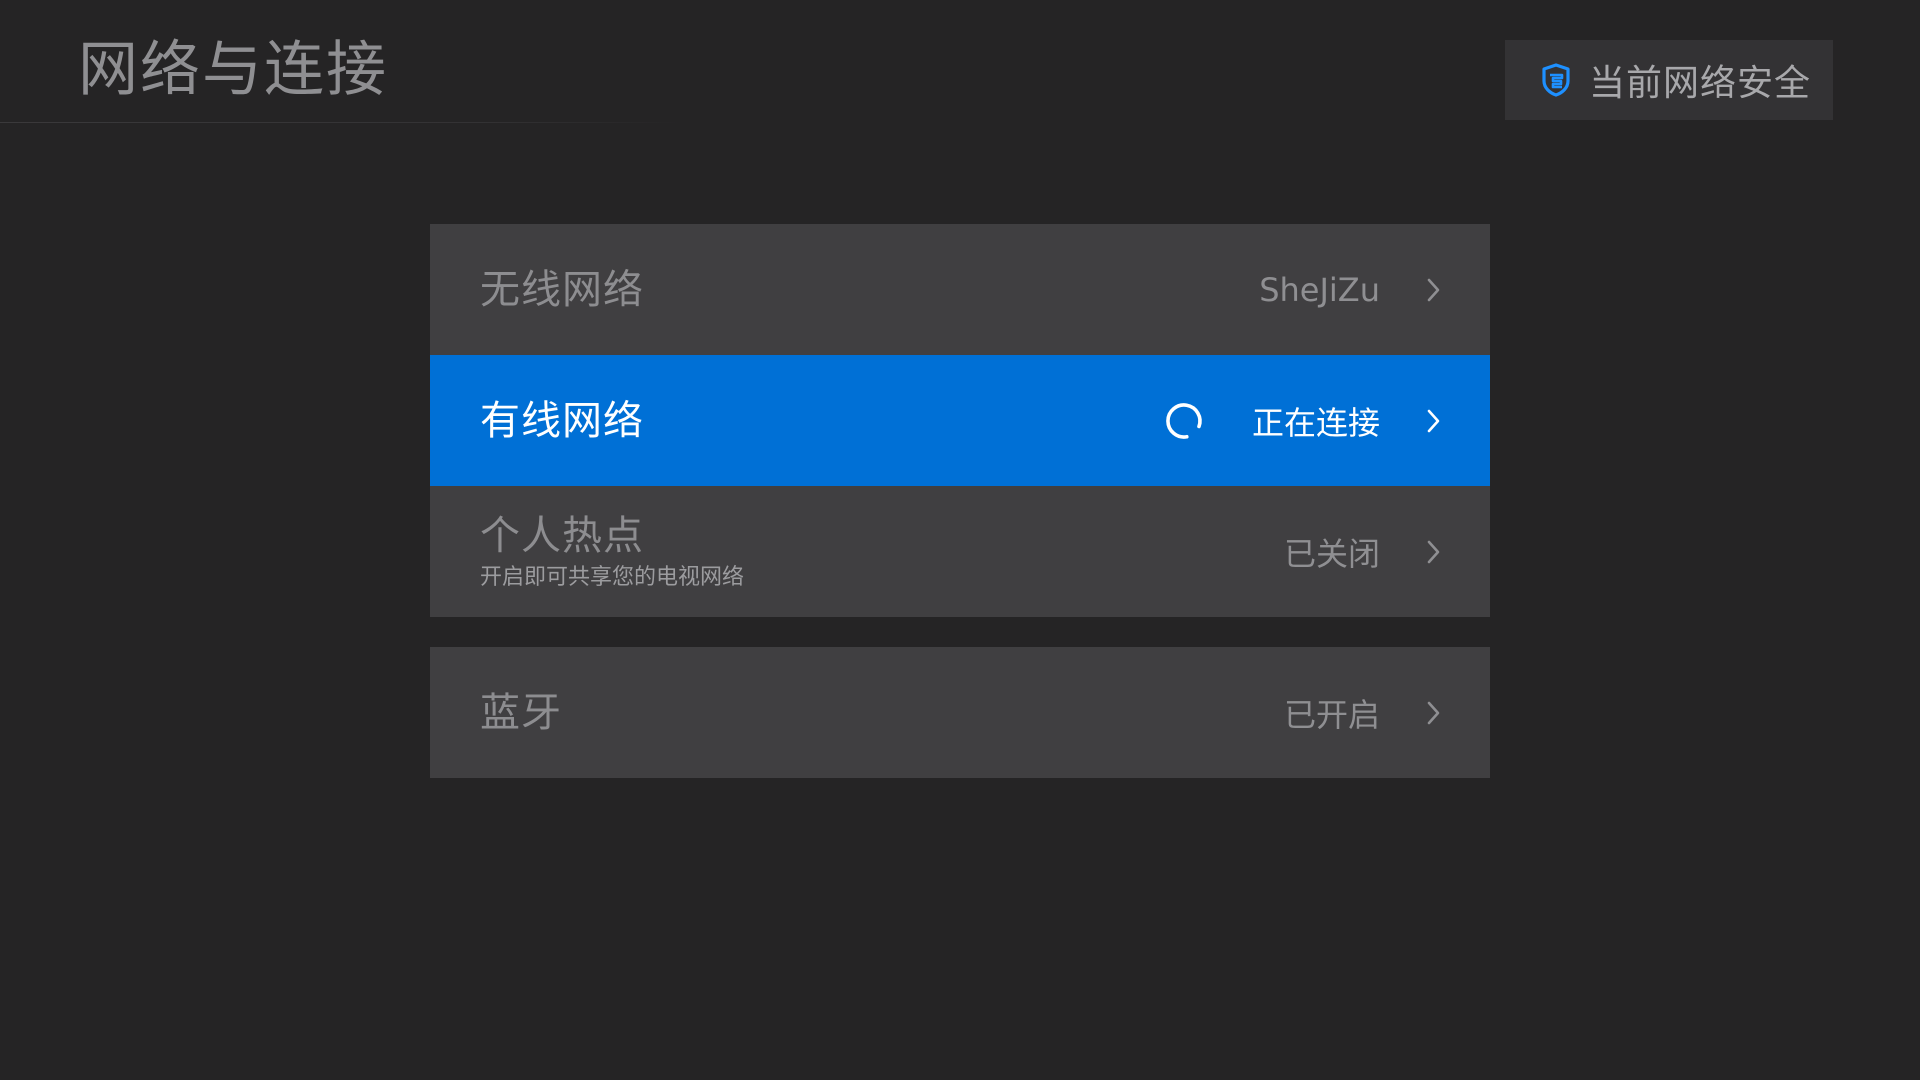 The height and width of the screenshot is (1080, 1920). I want to click on hotspot-description: 开启即可共享您的电视网络, so click(612, 577).